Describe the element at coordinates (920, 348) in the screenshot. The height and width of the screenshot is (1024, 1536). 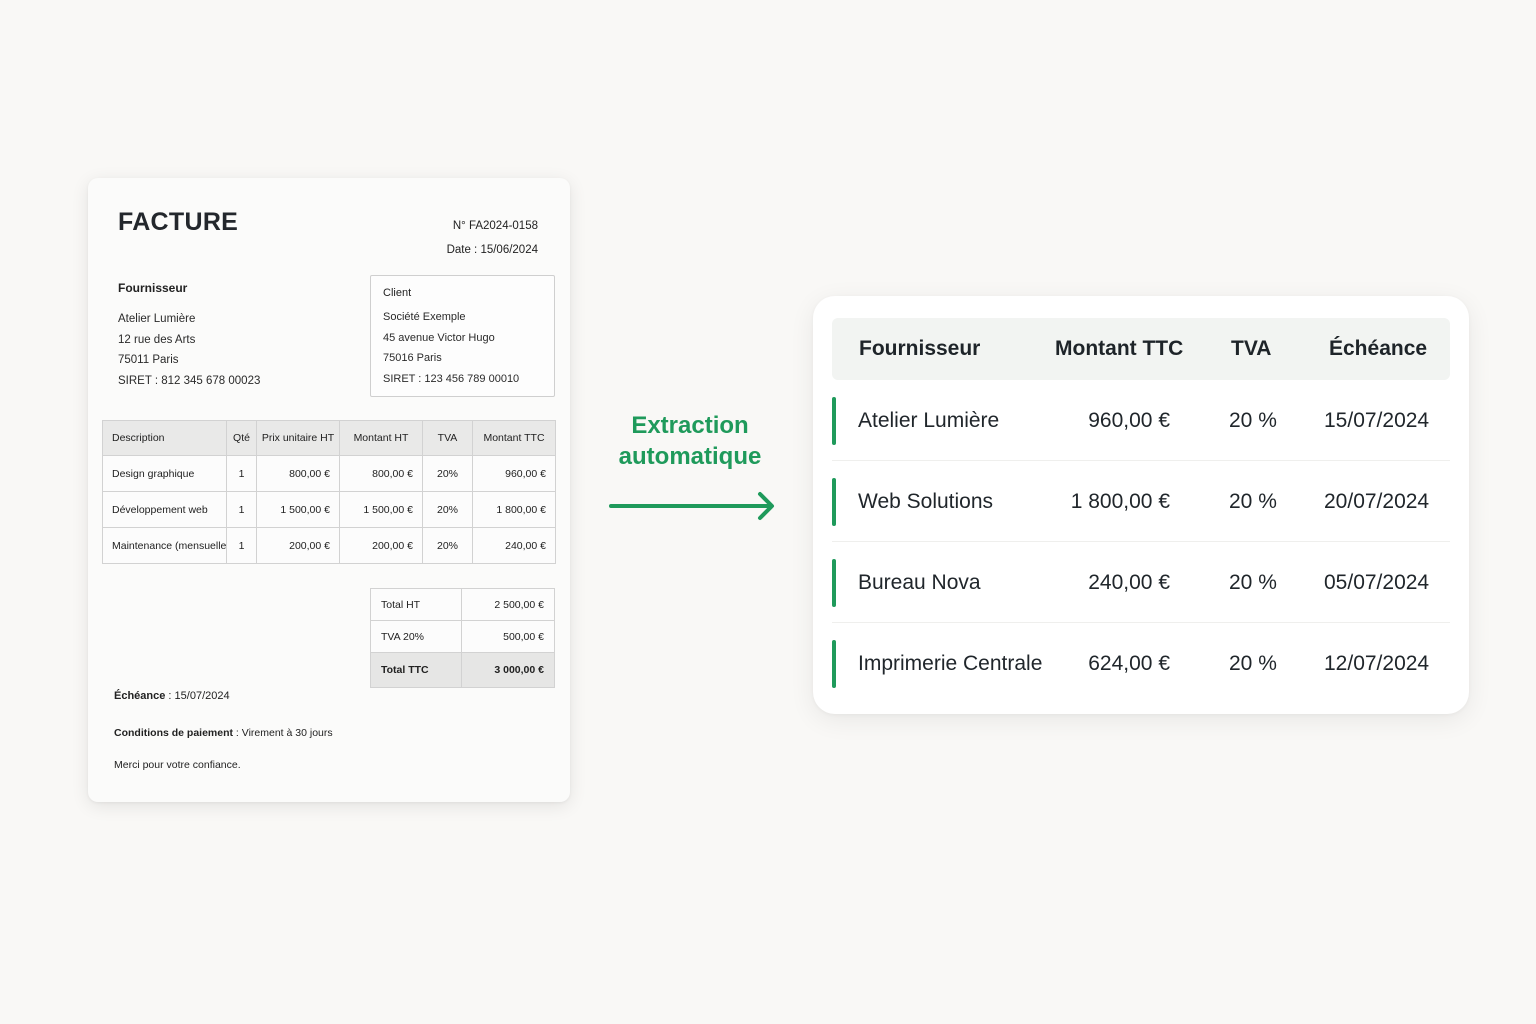
I see `header-fournisseur: Fournisseur` at that location.